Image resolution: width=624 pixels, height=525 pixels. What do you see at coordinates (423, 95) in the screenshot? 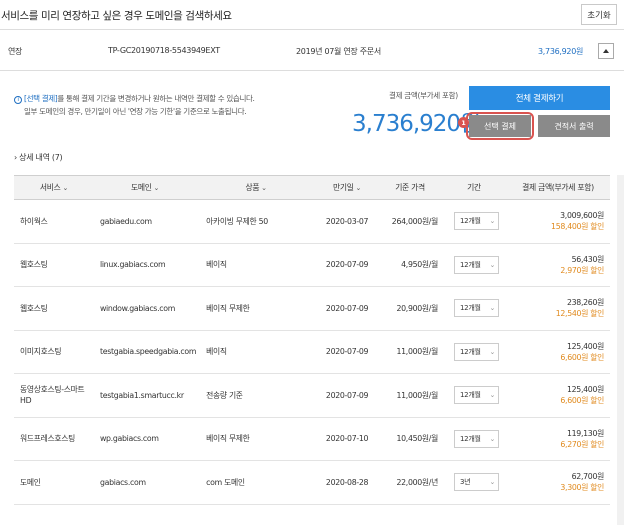
I see `payment-label: 결제 금액(부가세 포함)` at bounding box center [423, 95].